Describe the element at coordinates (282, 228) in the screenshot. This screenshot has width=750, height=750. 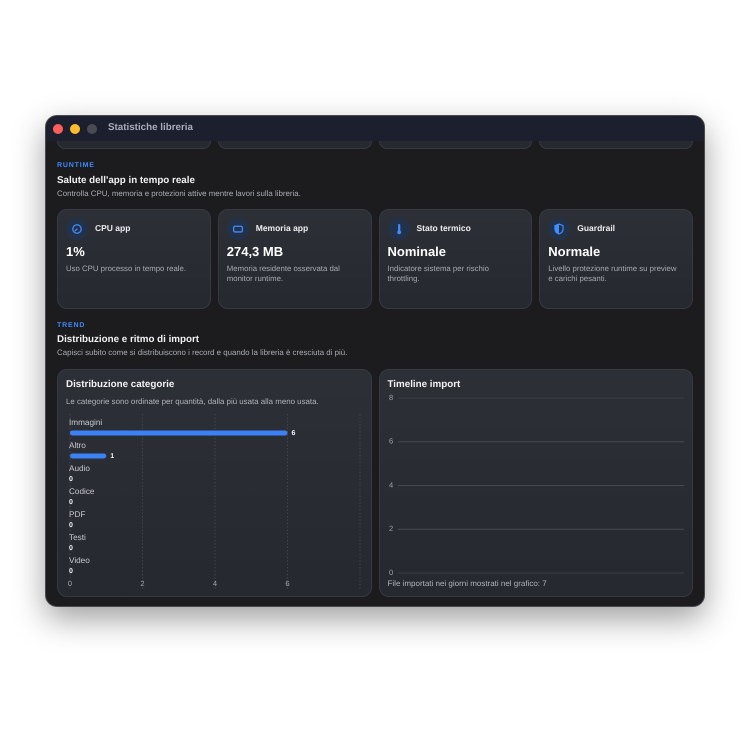
I see `card-title: Memoria app` at that location.